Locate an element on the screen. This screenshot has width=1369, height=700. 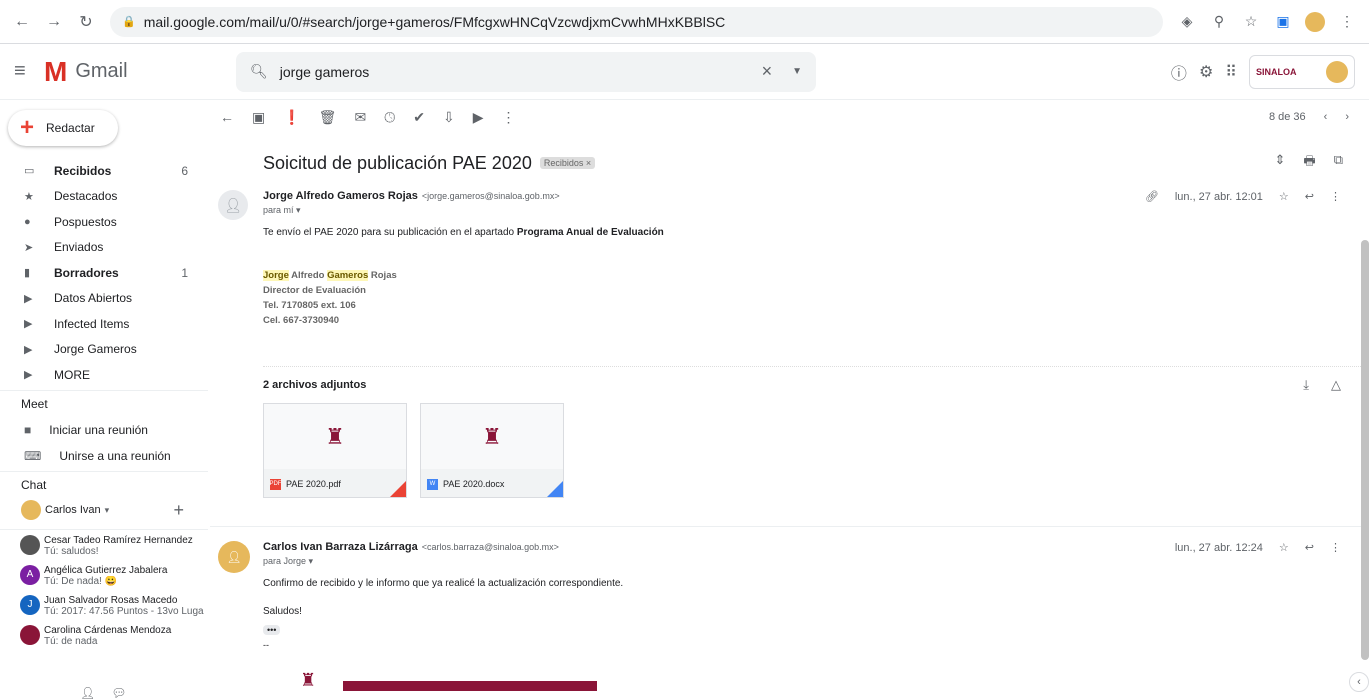
chat-snippet: Tú: de nada is located at coordinates (71, 641).